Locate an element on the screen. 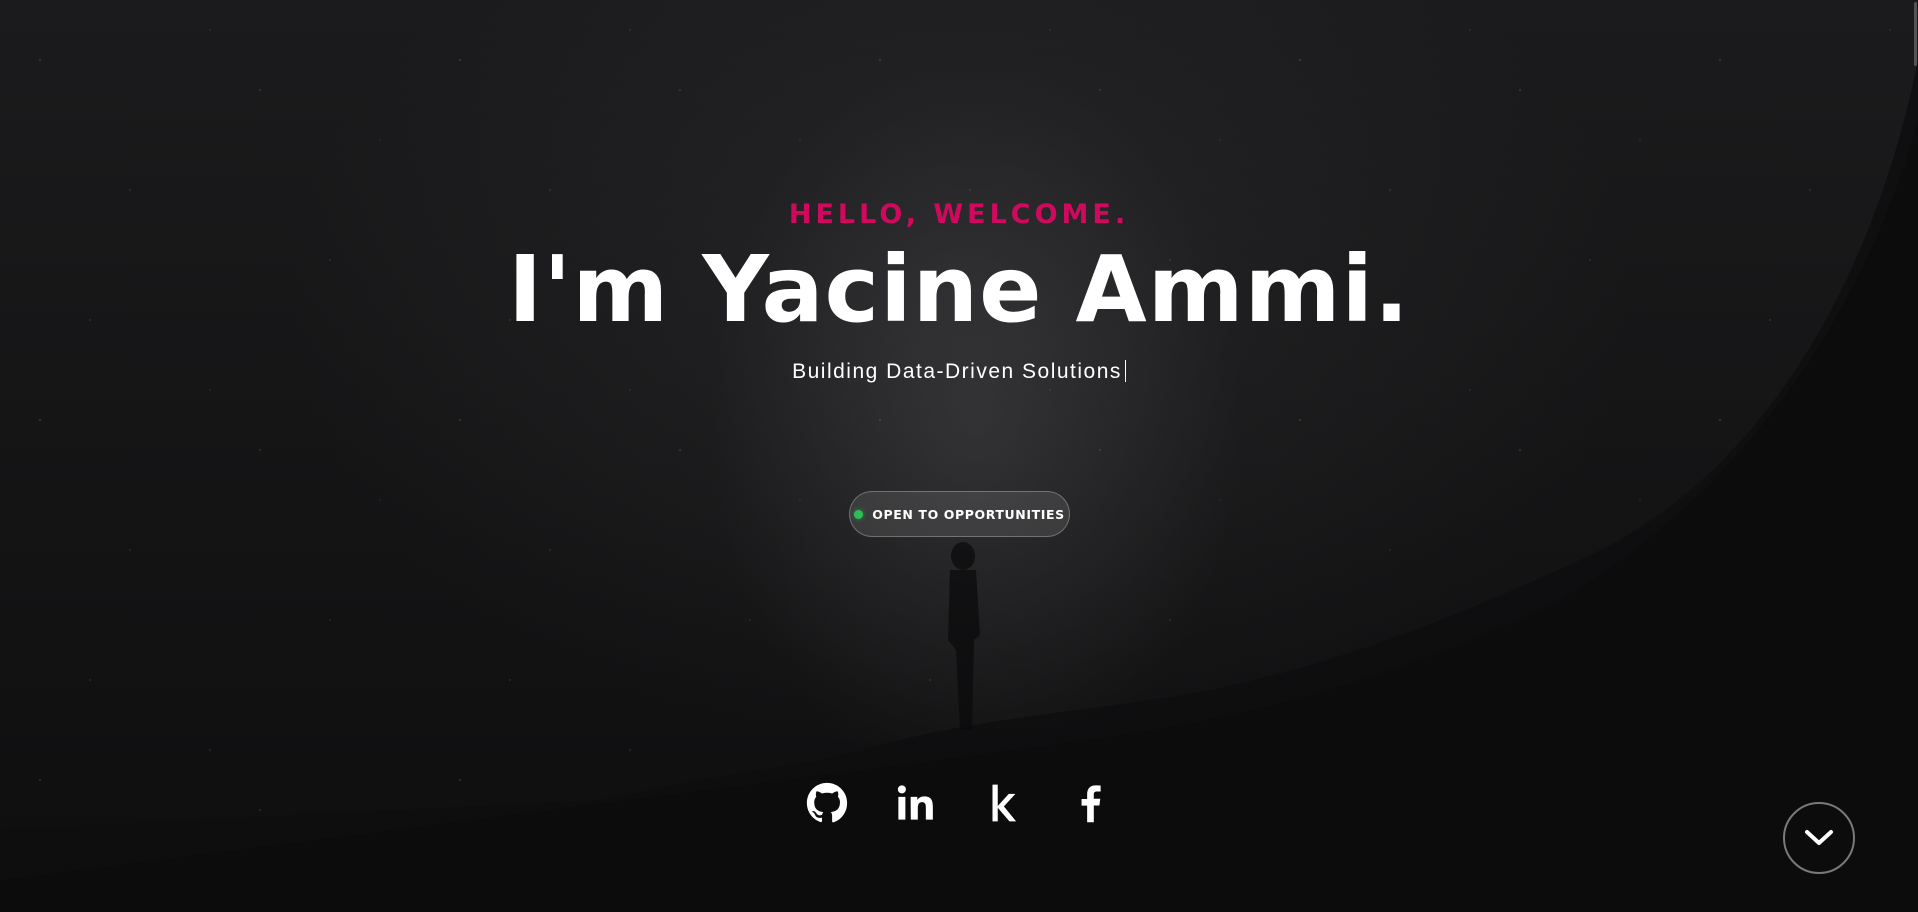 The image size is (1918, 912). github-icon is located at coordinates (827, 802).